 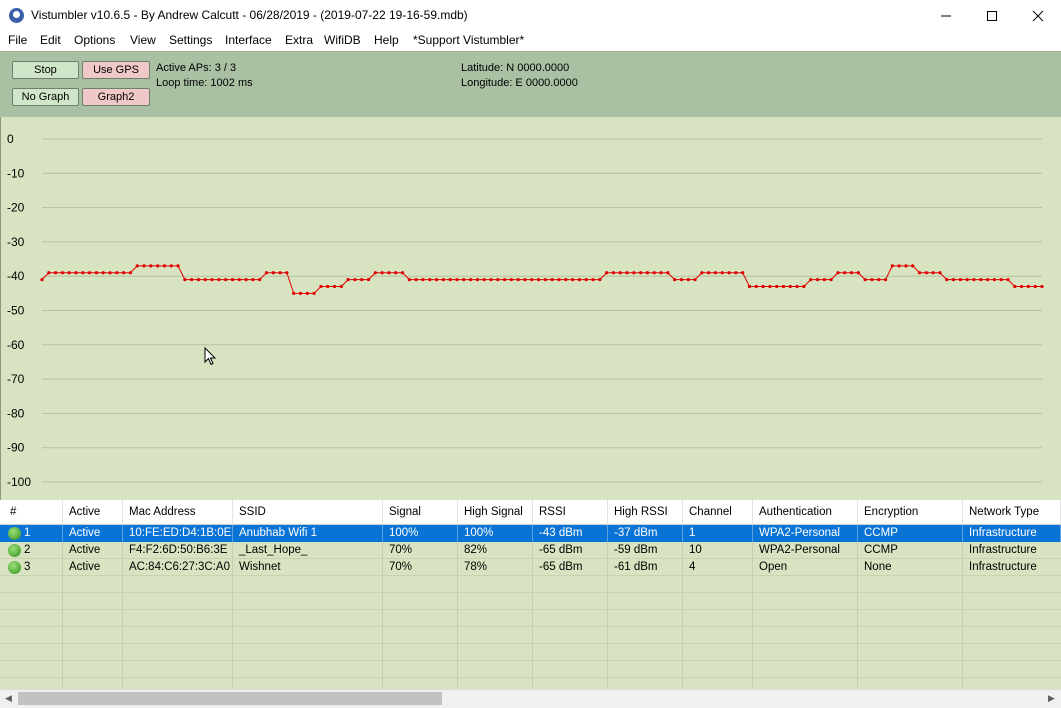 What do you see at coordinates (94, 40) in the screenshot?
I see `menu-options: Options` at bounding box center [94, 40].